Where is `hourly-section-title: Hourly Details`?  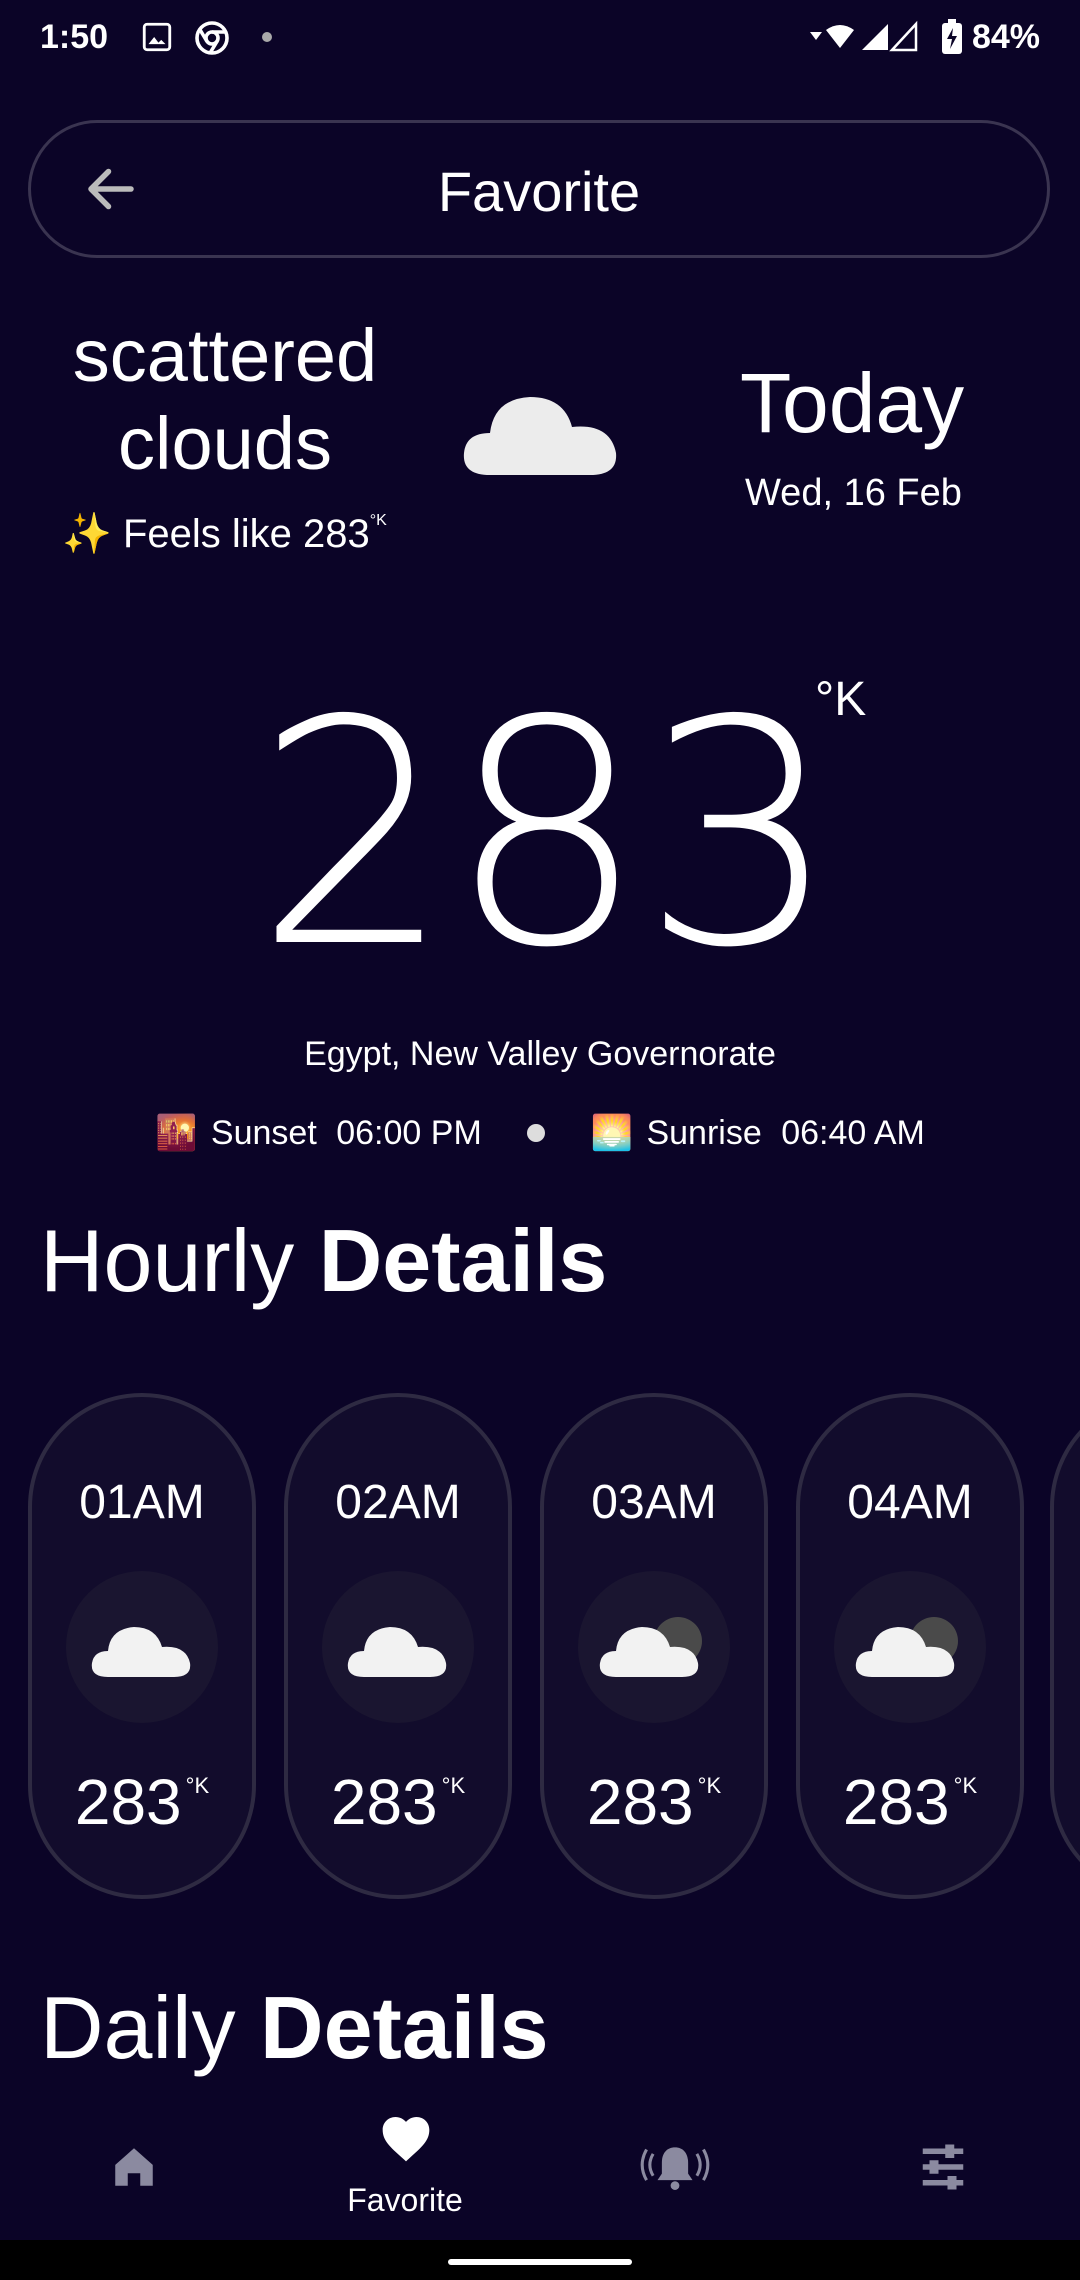
hourly-section-title: Hourly Details is located at coordinates (323, 1261).